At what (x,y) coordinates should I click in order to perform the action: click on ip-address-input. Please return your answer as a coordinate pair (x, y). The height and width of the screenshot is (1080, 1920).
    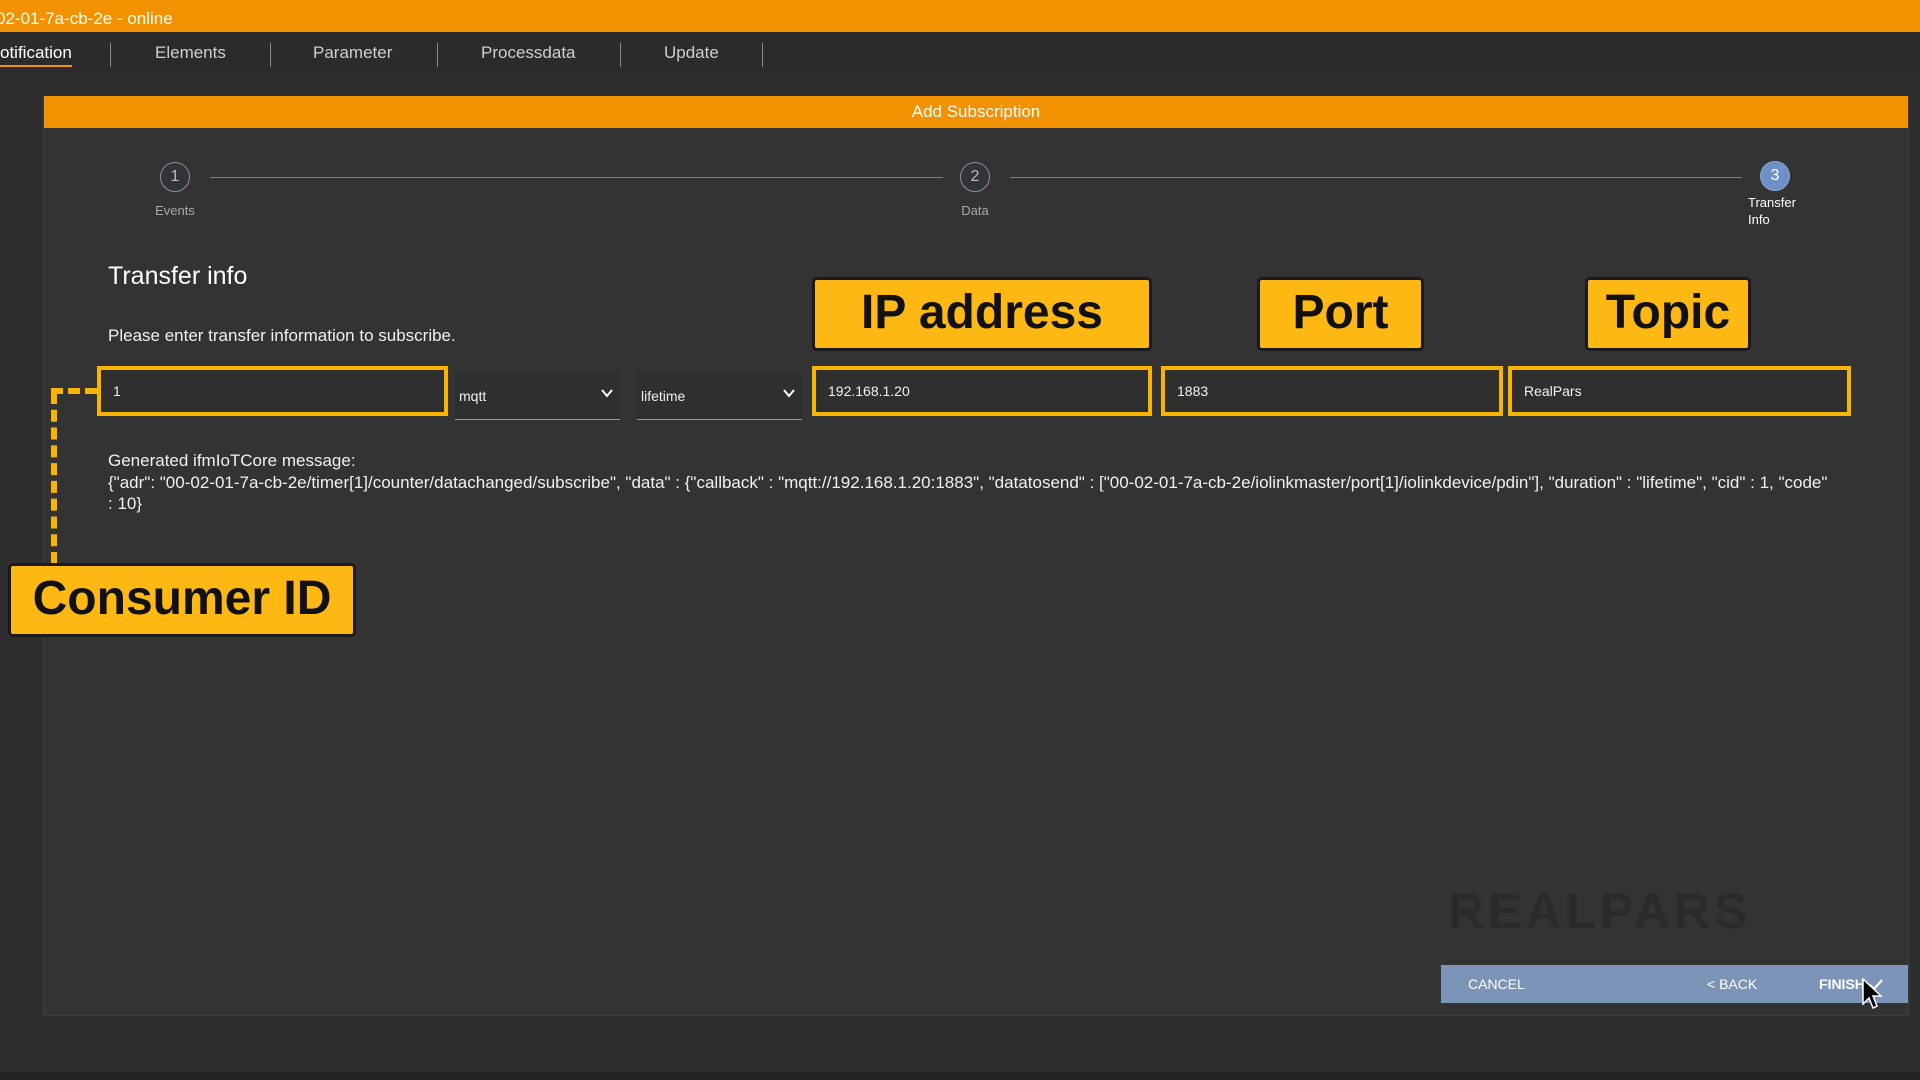
    Looking at the image, I should click on (982, 391).